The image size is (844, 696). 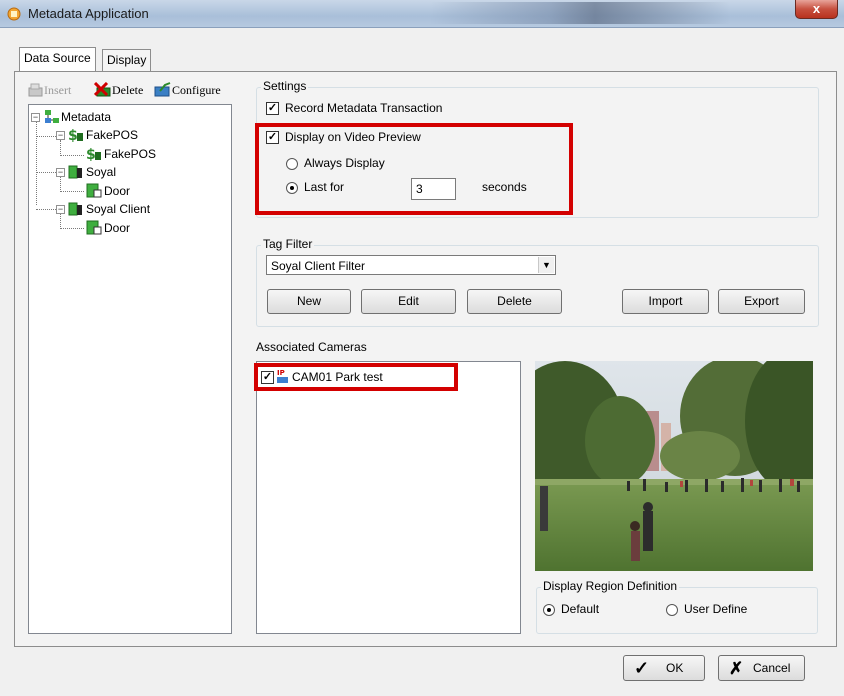 I want to click on export-button: Export, so click(x=761, y=301).